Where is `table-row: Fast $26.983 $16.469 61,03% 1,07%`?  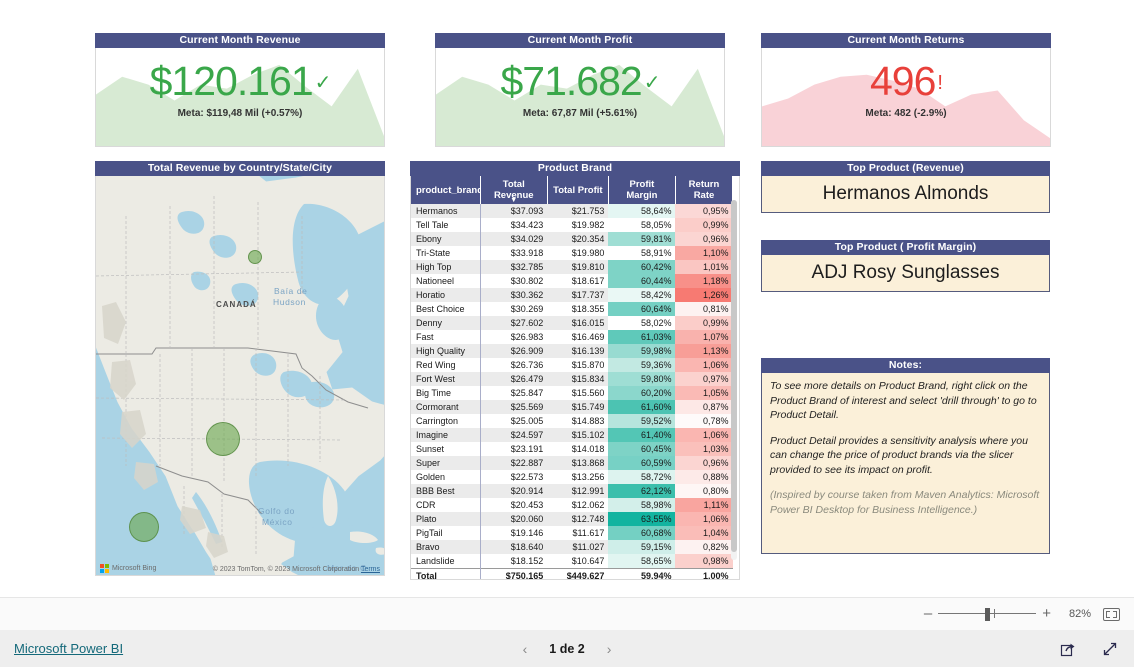
table-row: Fast $26.983 $16.469 61,03% 1,07% is located at coordinates (572, 337).